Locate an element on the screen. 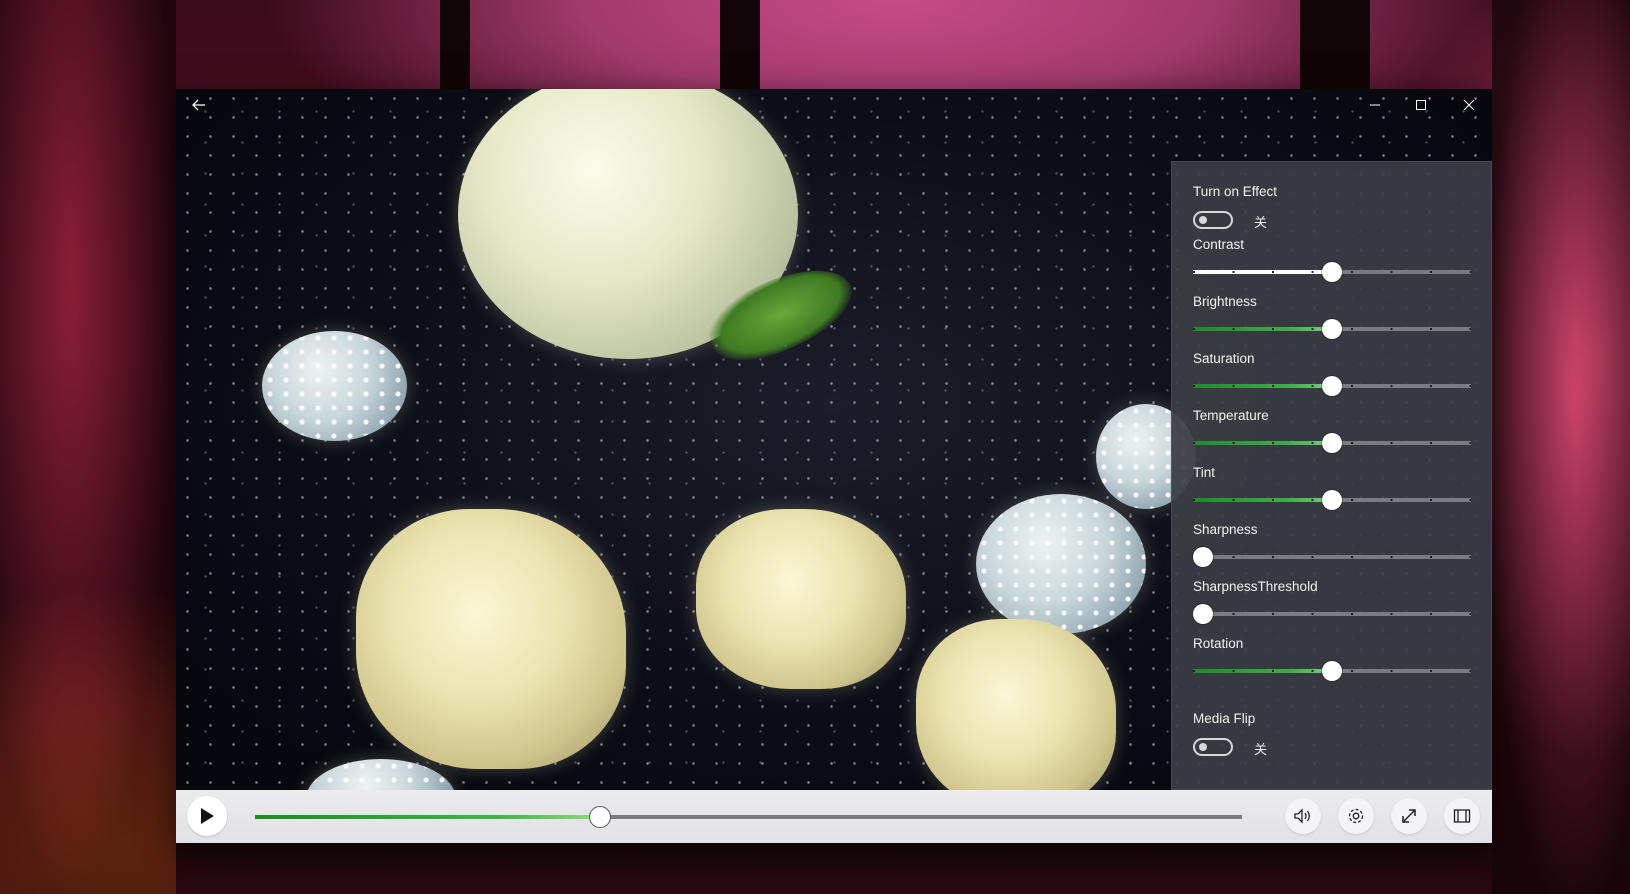  fullscreen-button is located at coordinates (1409, 816).